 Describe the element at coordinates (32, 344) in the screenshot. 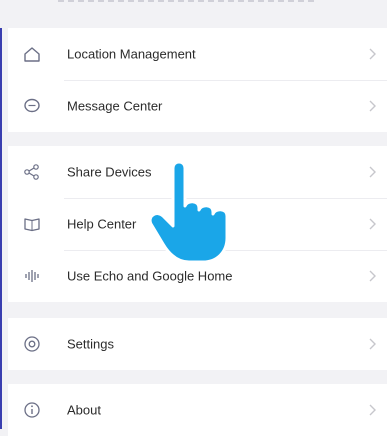

I see `settings-icon` at that location.